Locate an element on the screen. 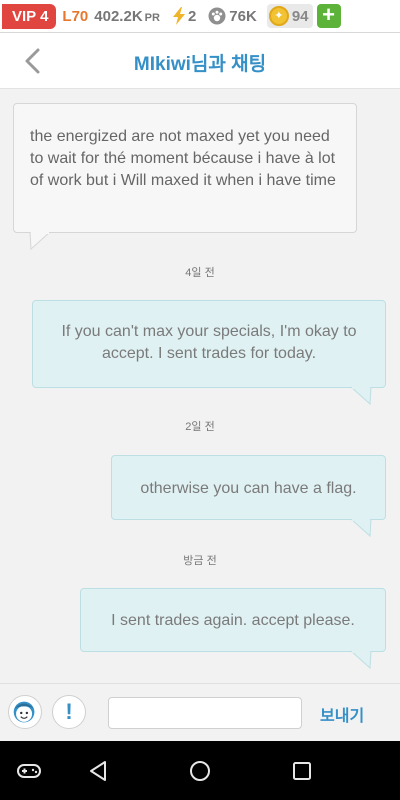  system-navigation-bar is located at coordinates (200, 770).